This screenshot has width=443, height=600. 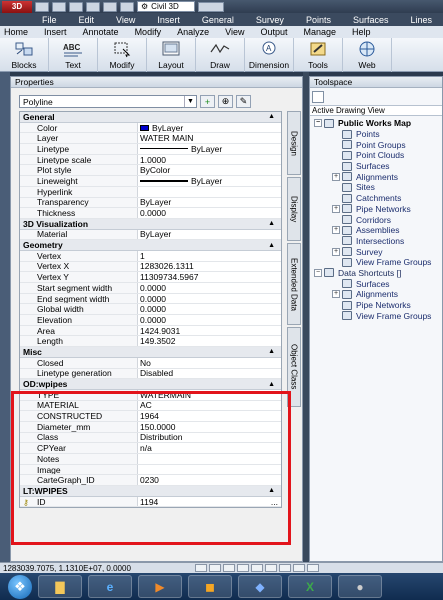 What do you see at coordinates (376, 198) in the screenshot?
I see `tree-node-catchments: Catchments` at bounding box center [376, 198].